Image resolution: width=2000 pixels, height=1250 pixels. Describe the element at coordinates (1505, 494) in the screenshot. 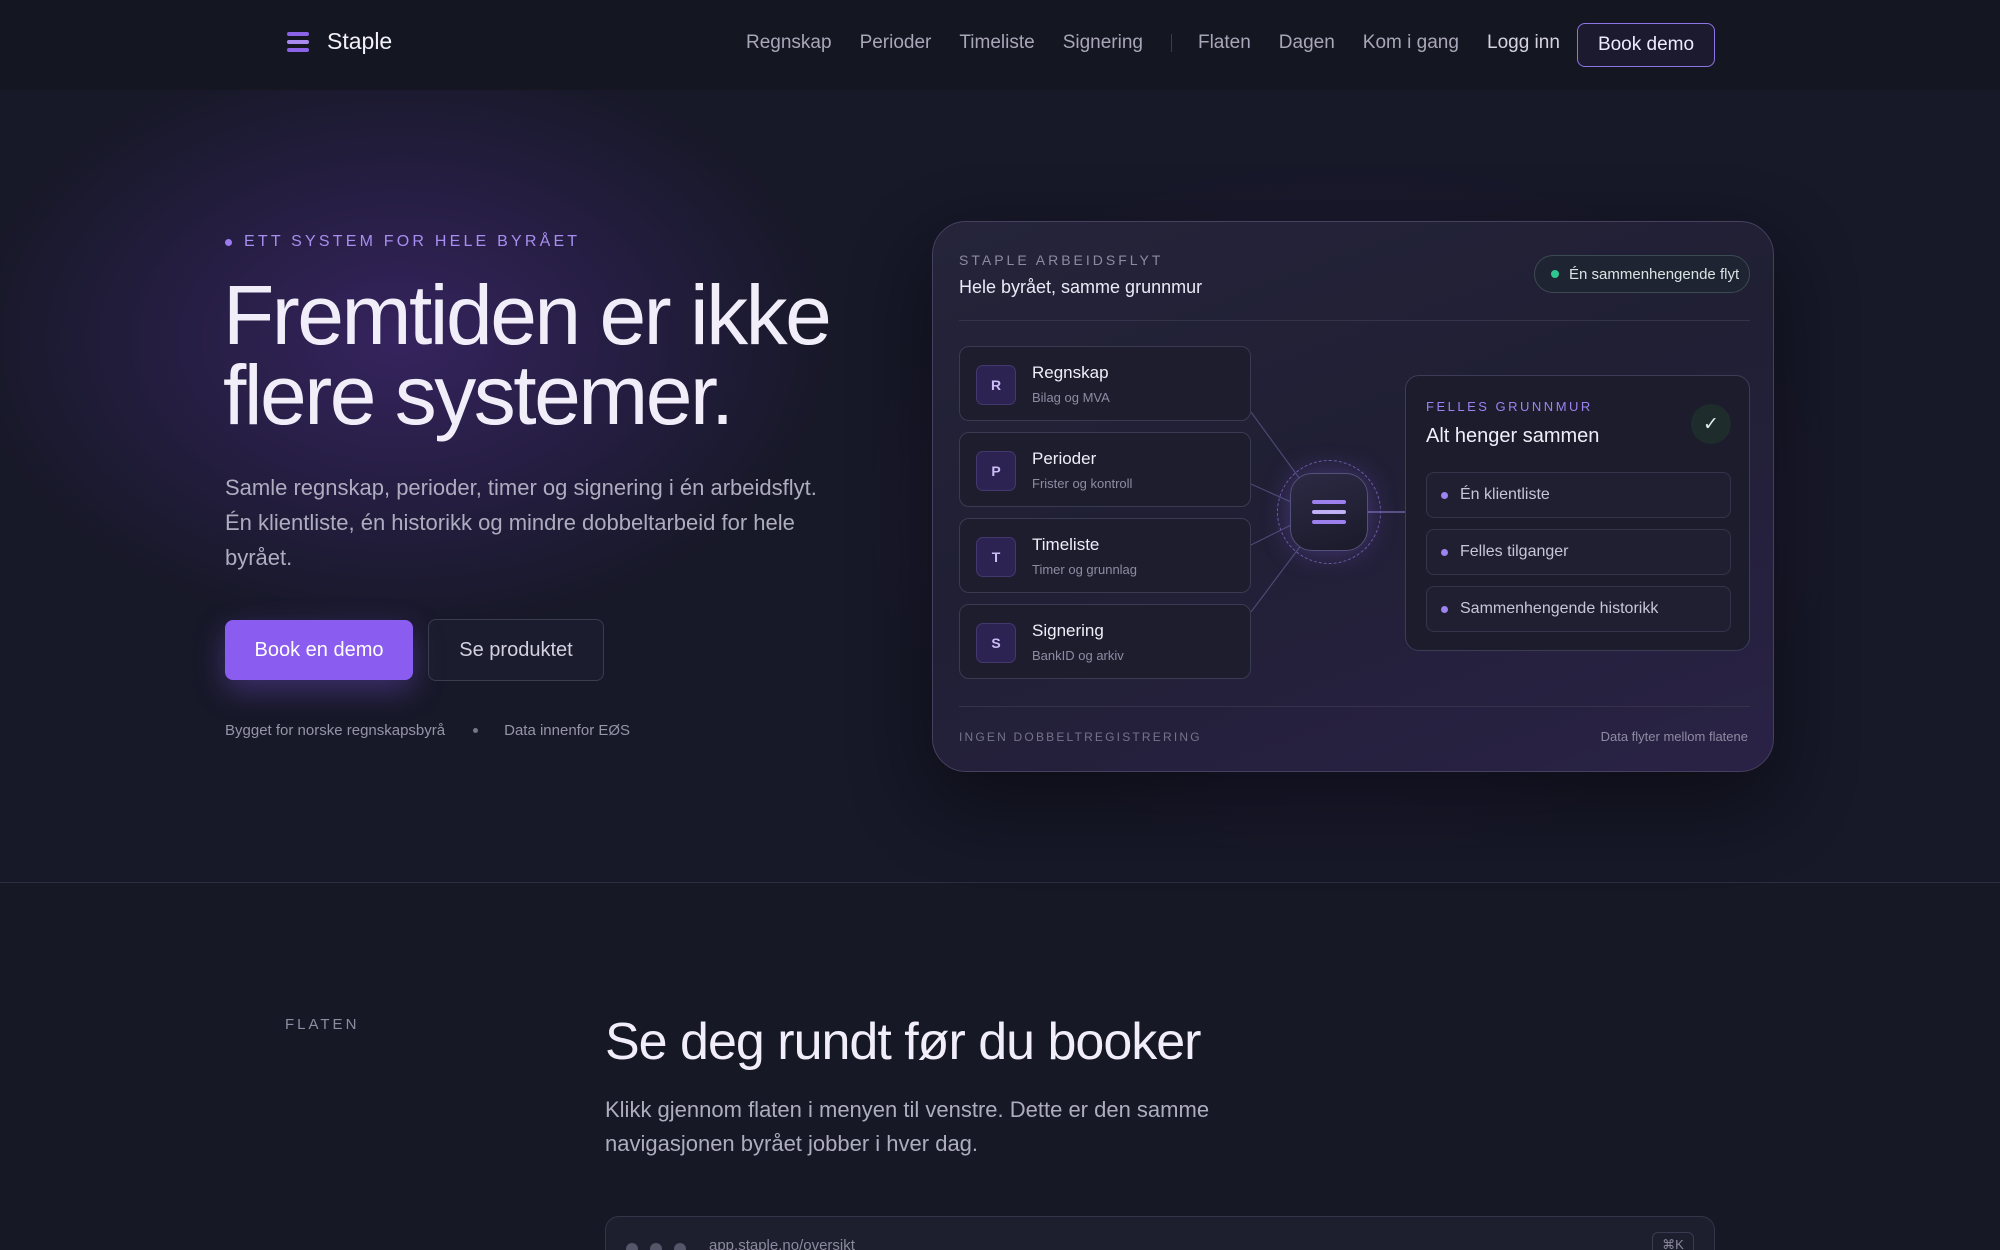

I see `panel-item-label: Én klientliste` at that location.